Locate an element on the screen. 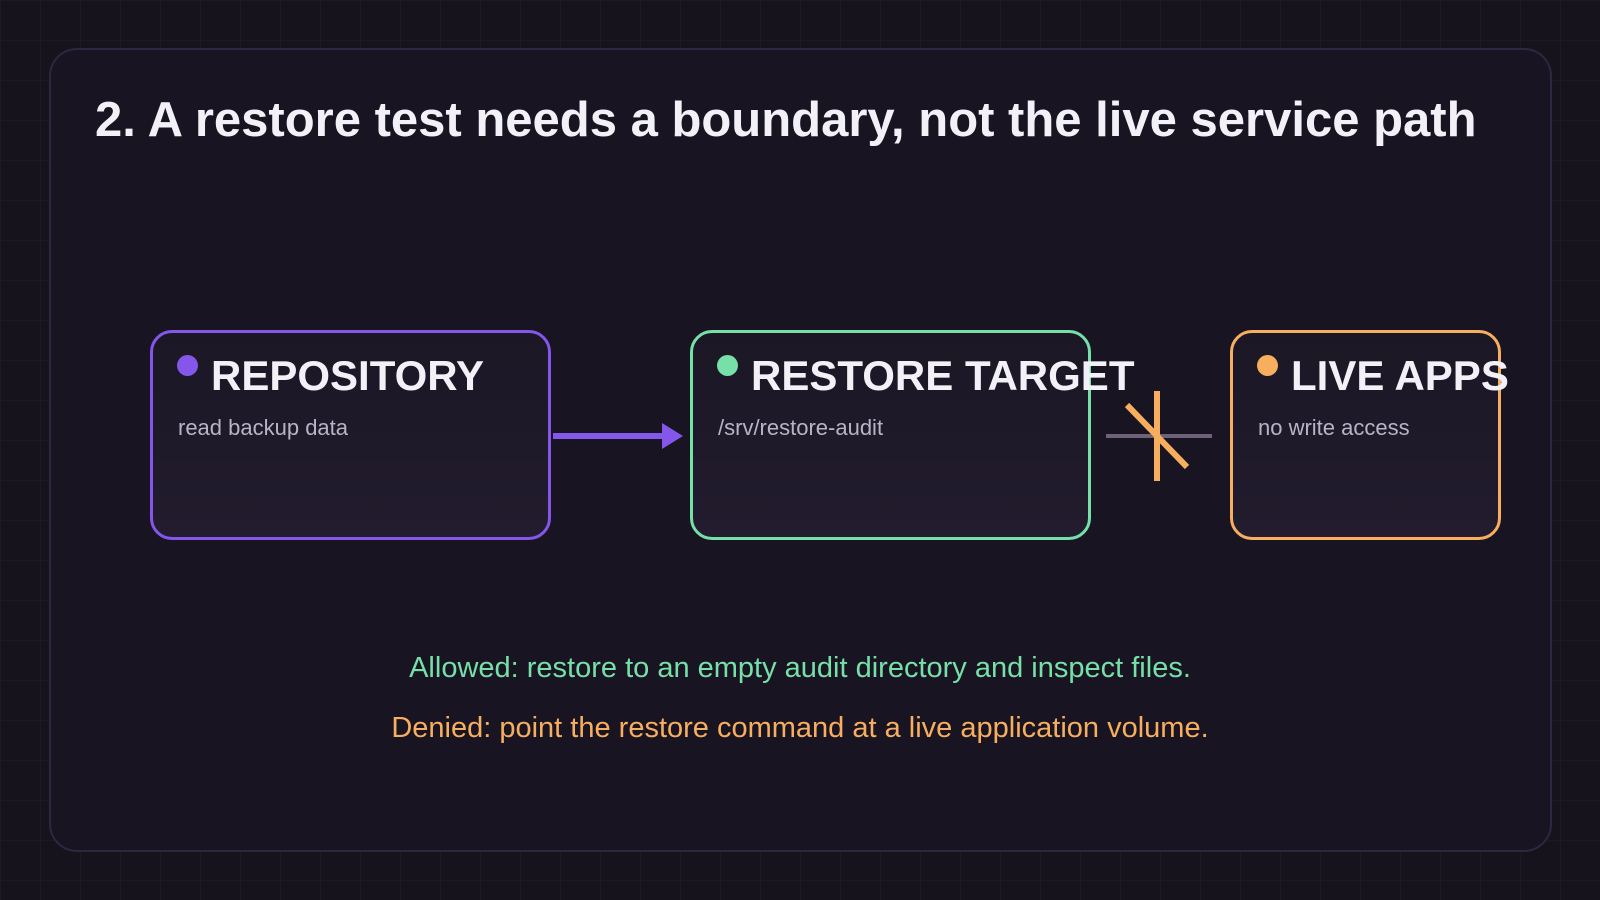 The image size is (1600, 900). blocked-connection is located at coordinates (1159, 436).